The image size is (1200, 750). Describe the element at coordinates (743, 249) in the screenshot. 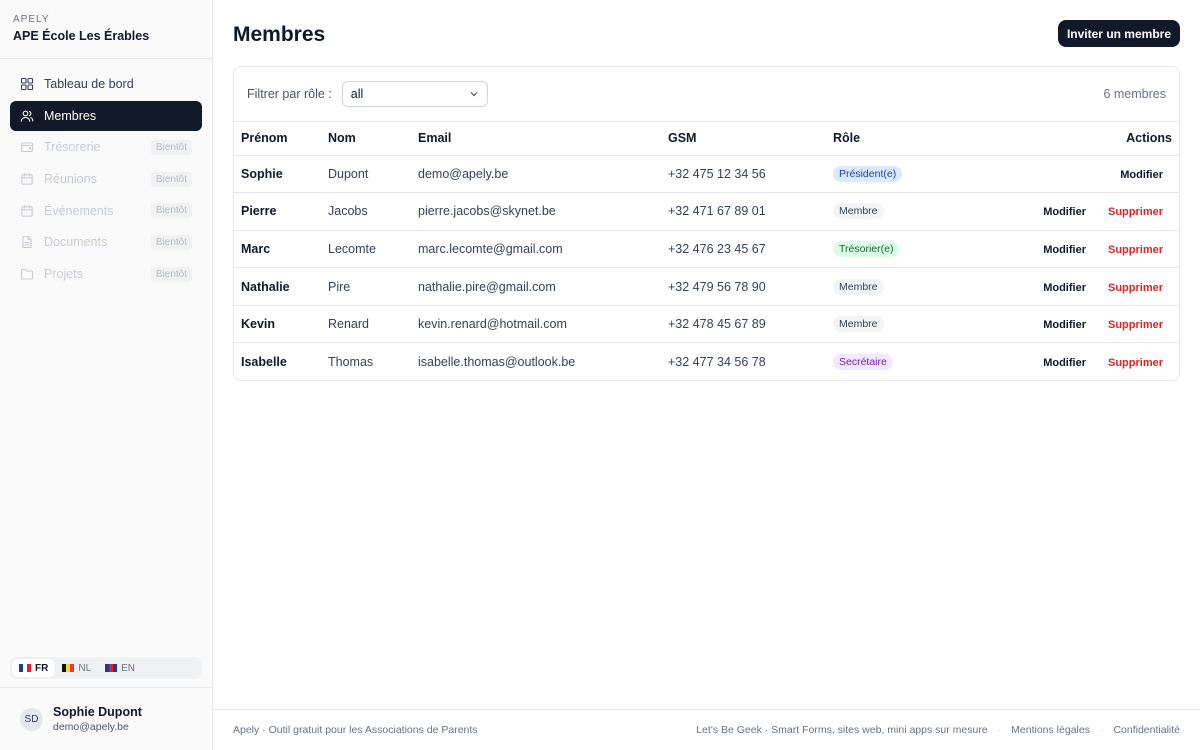

I see `cell-phone: +32 476 23 45 67` at that location.